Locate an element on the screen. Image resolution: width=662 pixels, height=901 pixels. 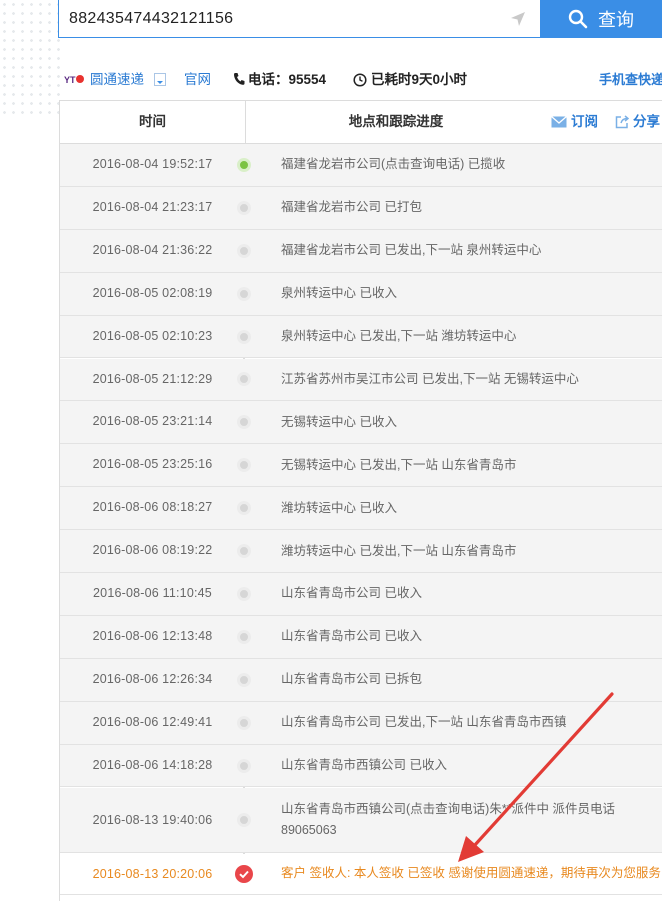
row-time: 2016-08-05 02:08:19 is located at coordinates (152, 292).